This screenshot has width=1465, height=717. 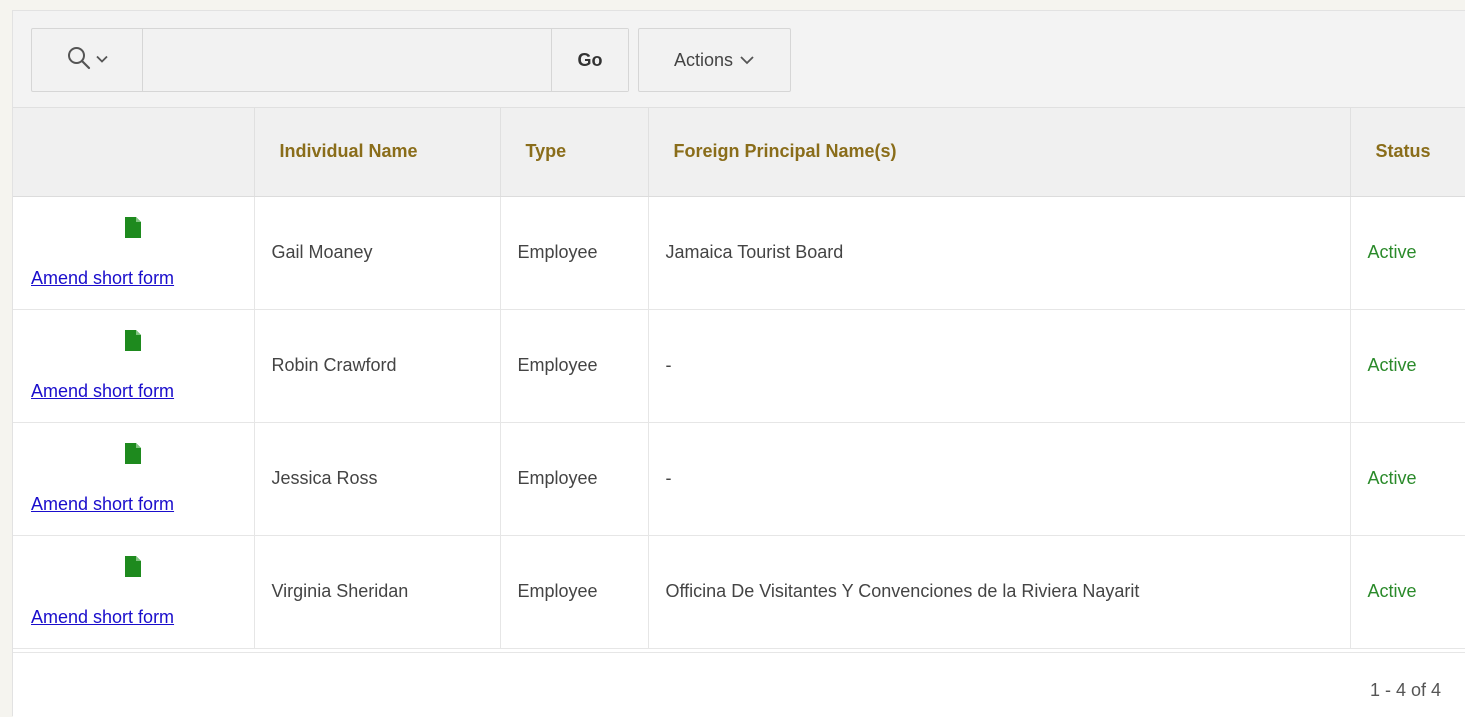 What do you see at coordinates (377, 479) in the screenshot?
I see `individual-name-cell: Jessica Ross` at bounding box center [377, 479].